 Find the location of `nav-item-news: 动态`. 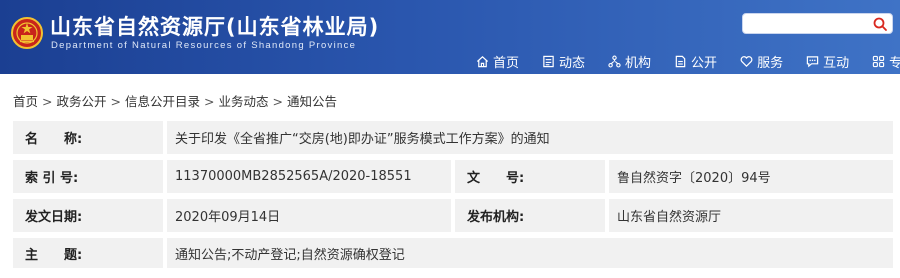

nav-item-news: 动态 is located at coordinates (564, 61).